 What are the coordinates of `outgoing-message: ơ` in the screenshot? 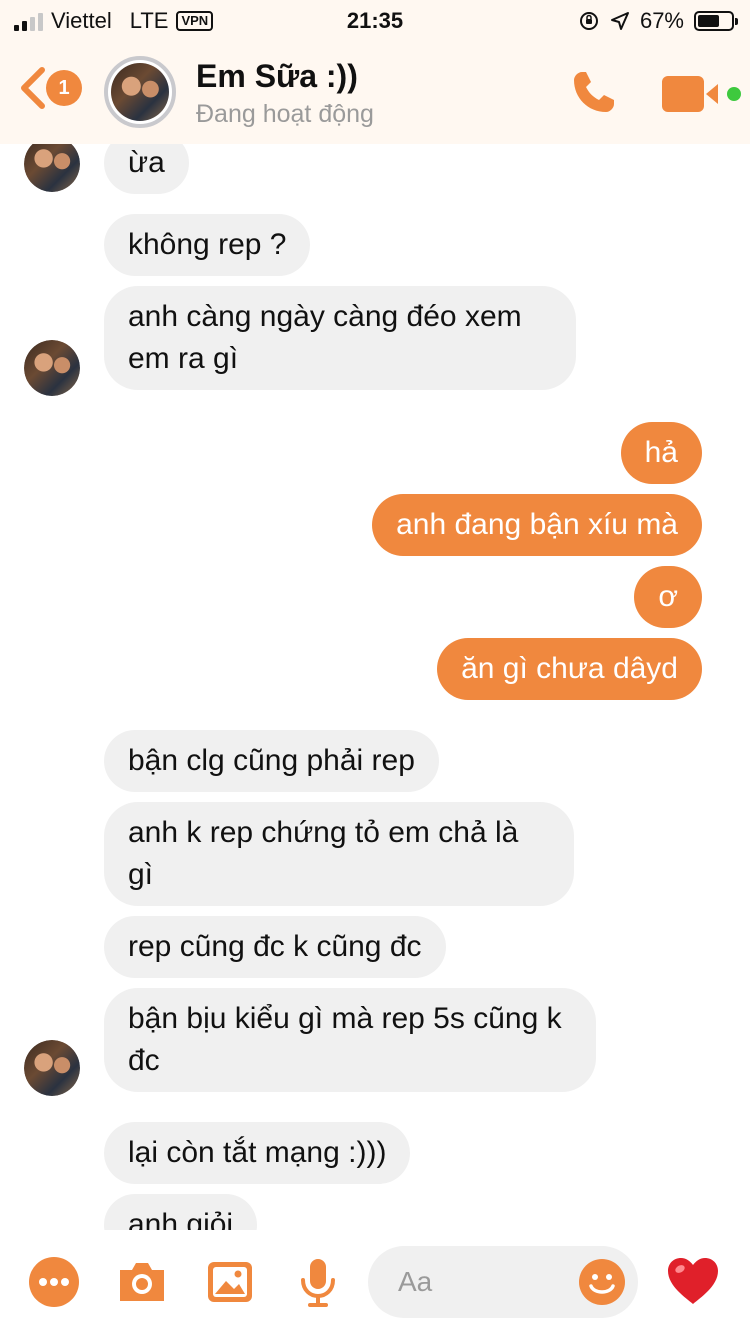 It's located at (668, 597).